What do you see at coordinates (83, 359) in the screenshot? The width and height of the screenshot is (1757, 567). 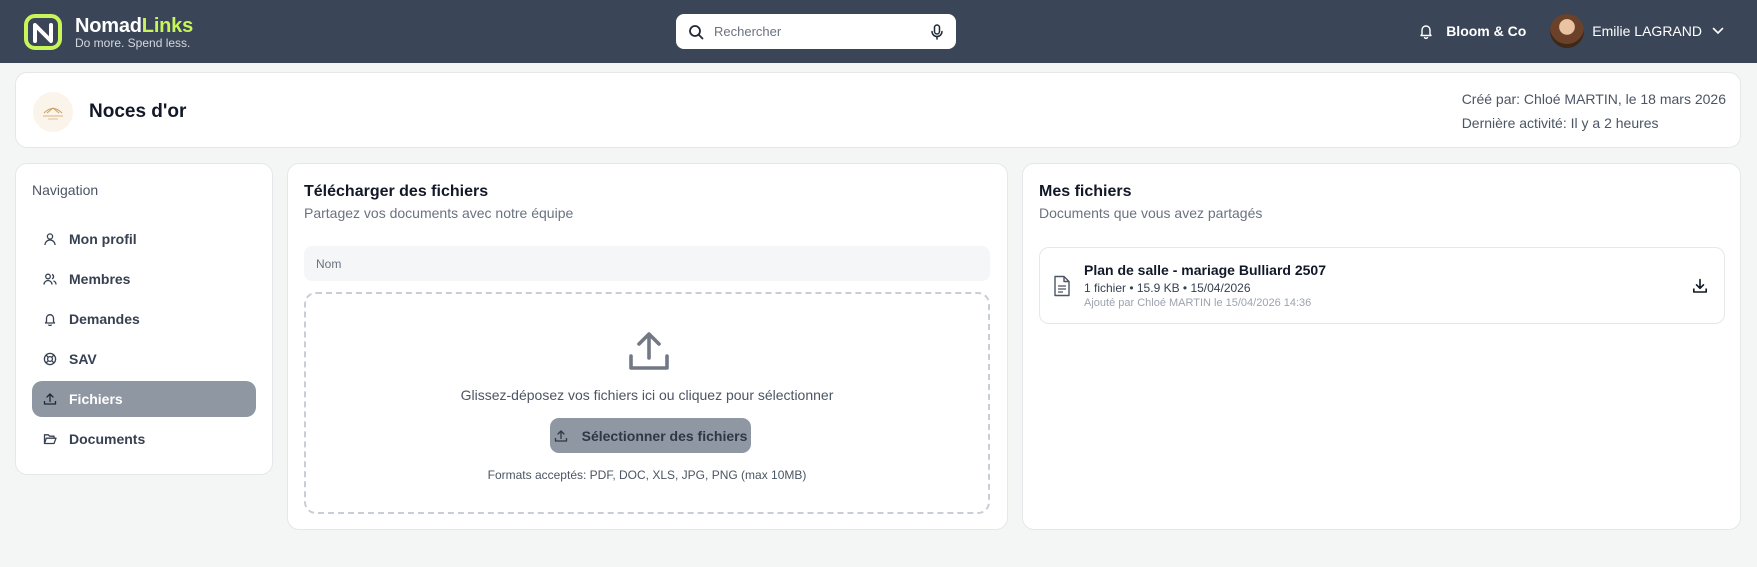 I see `nav-item-label: SAV` at bounding box center [83, 359].